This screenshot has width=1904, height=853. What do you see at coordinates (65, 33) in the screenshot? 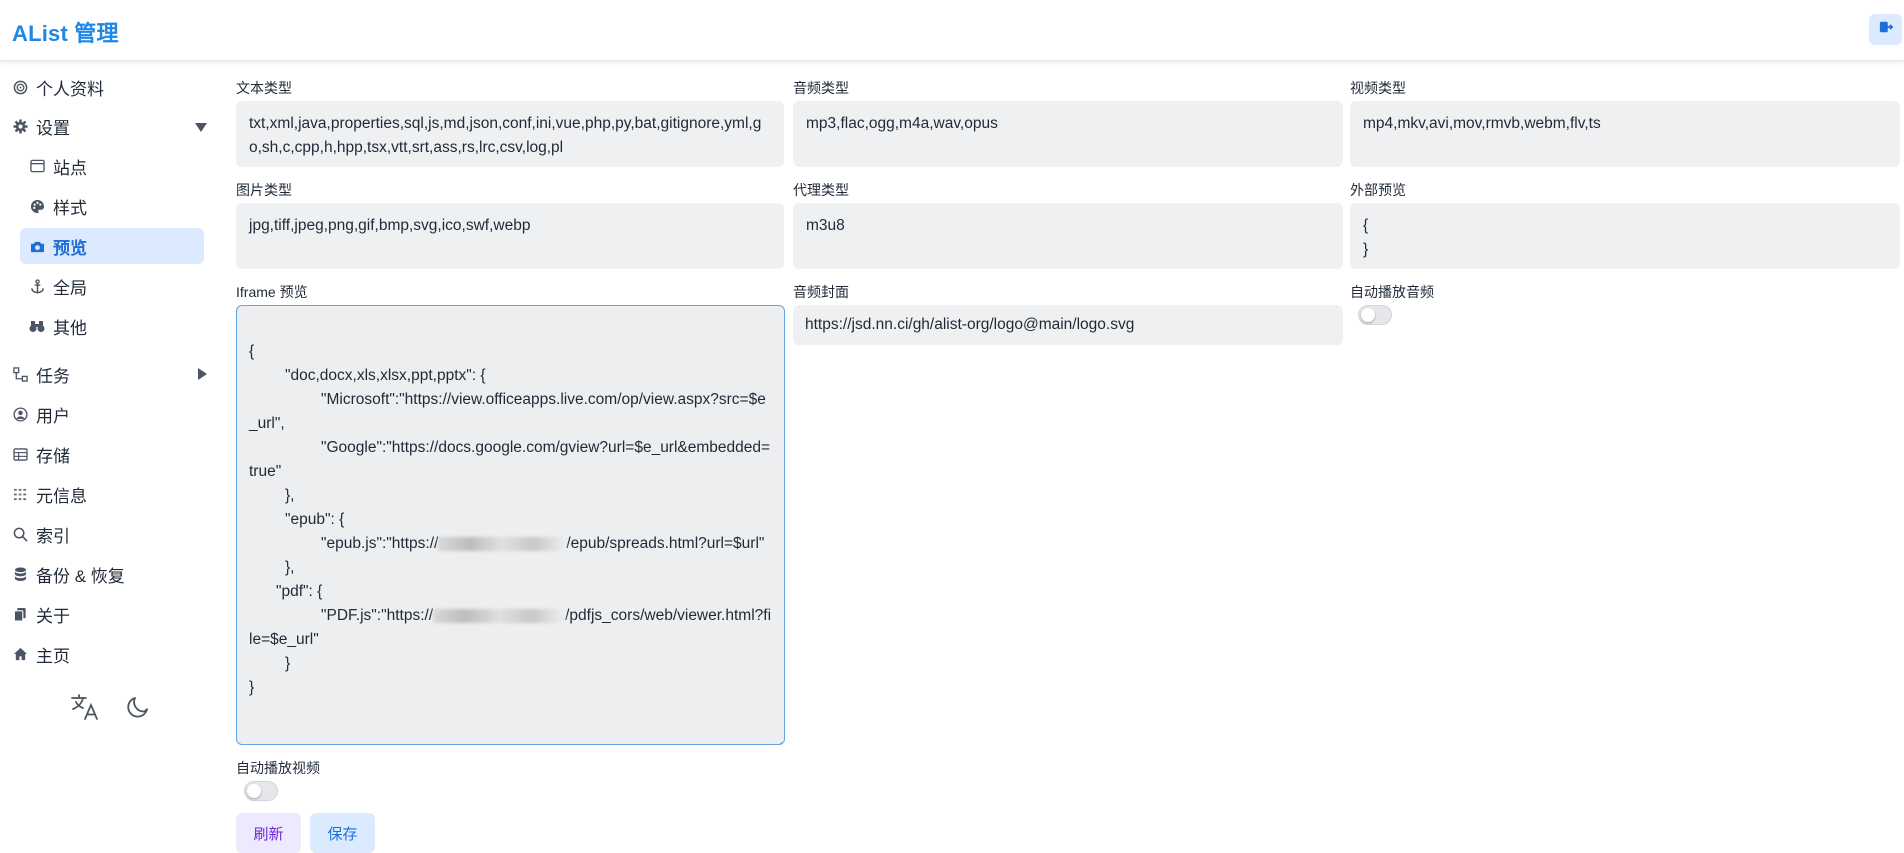
I see `app-title: AList 管理` at bounding box center [65, 33].